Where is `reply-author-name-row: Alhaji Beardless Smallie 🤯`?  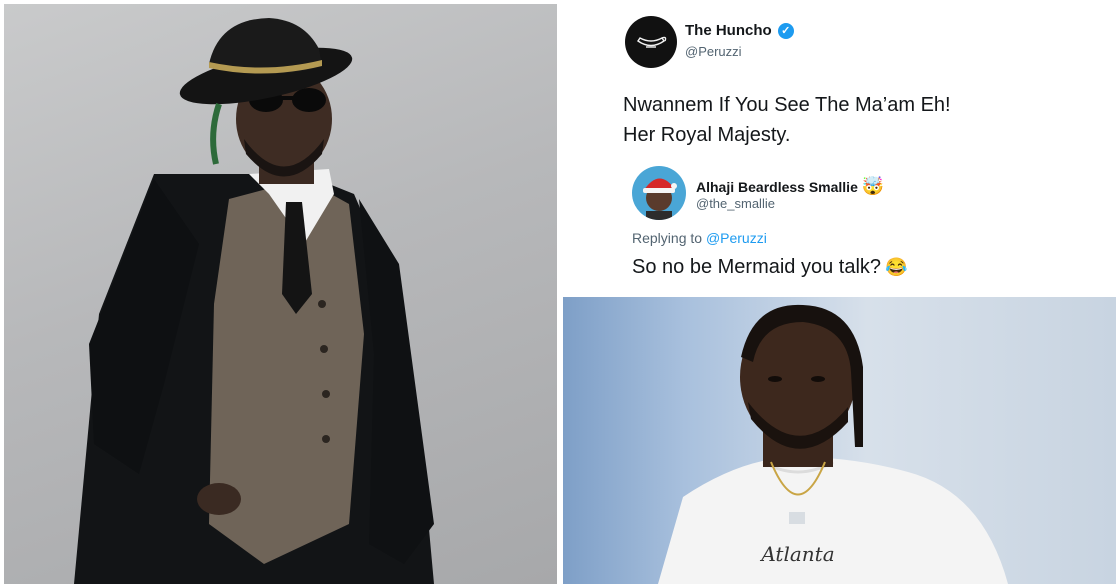 reply-author-name-row: Alhaji Beardless Smallie 🤯 is located at coordinates (790, 186).